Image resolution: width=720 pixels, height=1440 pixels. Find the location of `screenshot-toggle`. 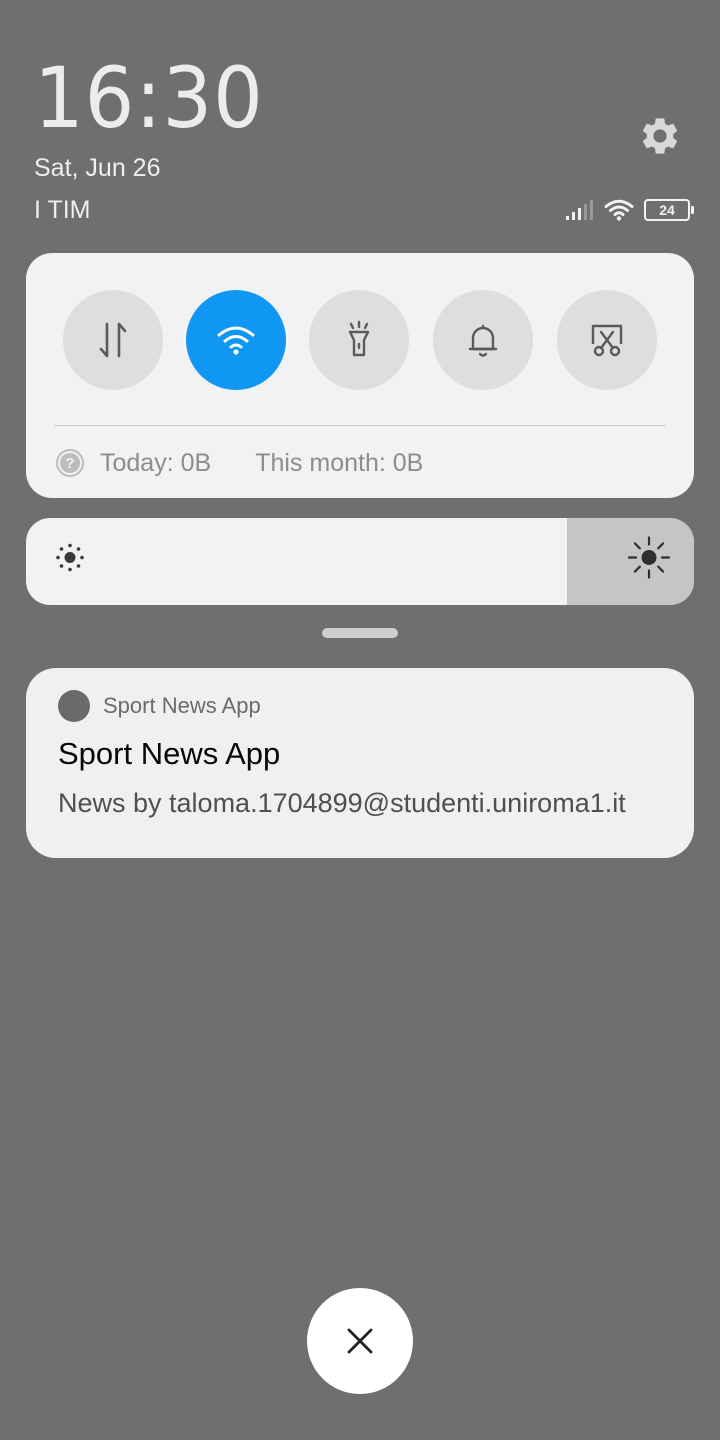

screenshot-toggle is located at coordinates (607, 340).